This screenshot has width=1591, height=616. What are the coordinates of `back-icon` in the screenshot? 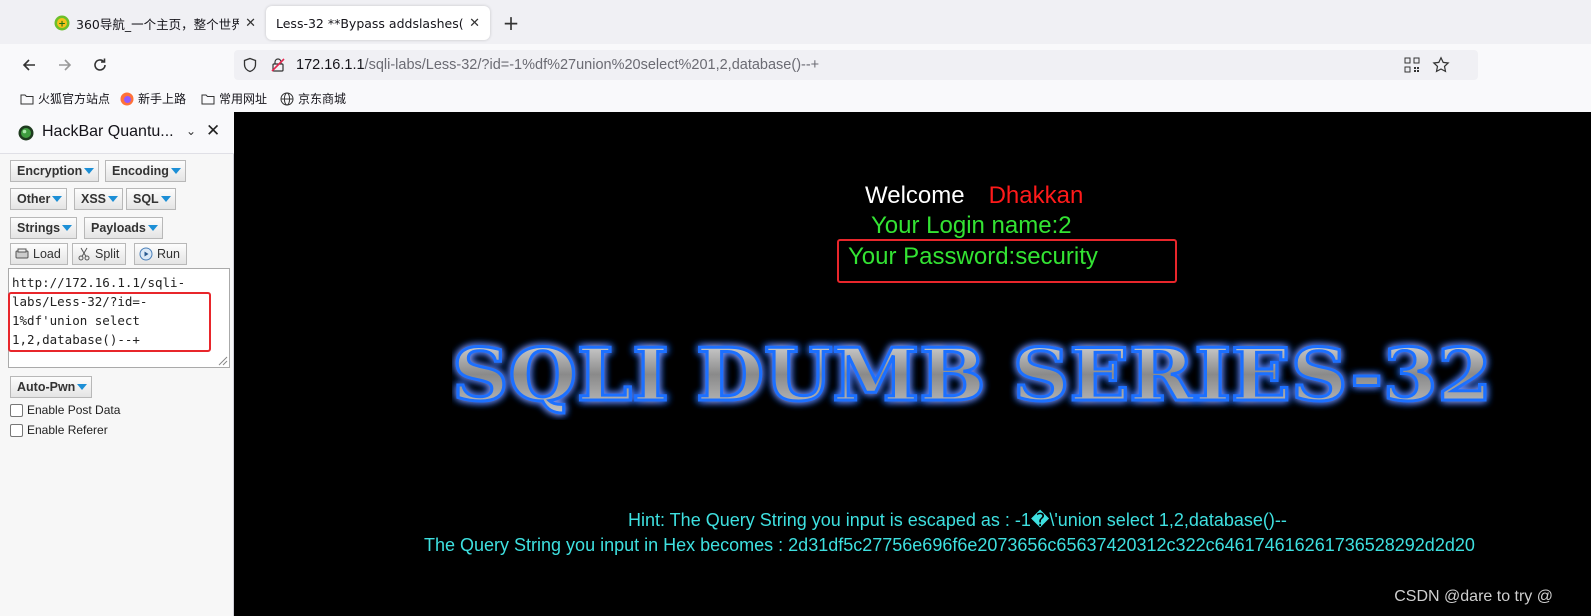 It's located at (29, 65).